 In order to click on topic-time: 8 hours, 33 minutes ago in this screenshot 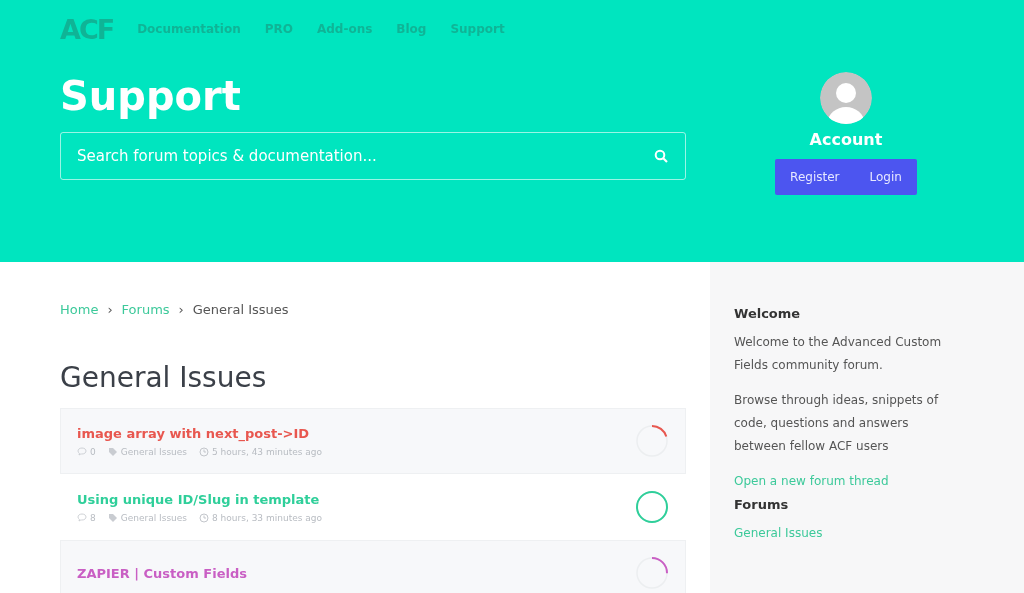, I will do `click(267, 517)`.